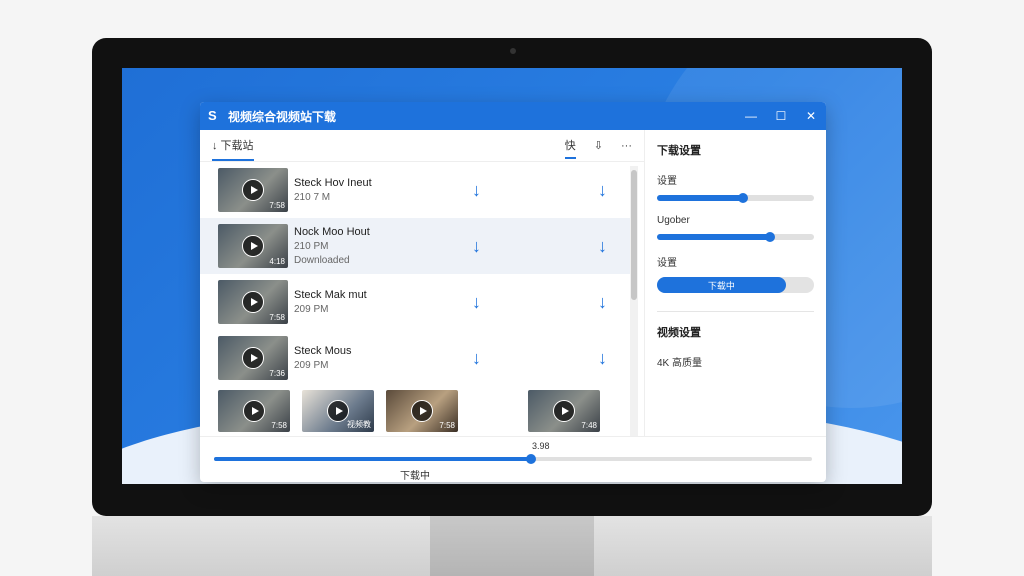 This screenshot has height=576, width=1024. Describe the element at coordinates (277, 373) in the screenshot. I see `duration: 7:36` at that location.